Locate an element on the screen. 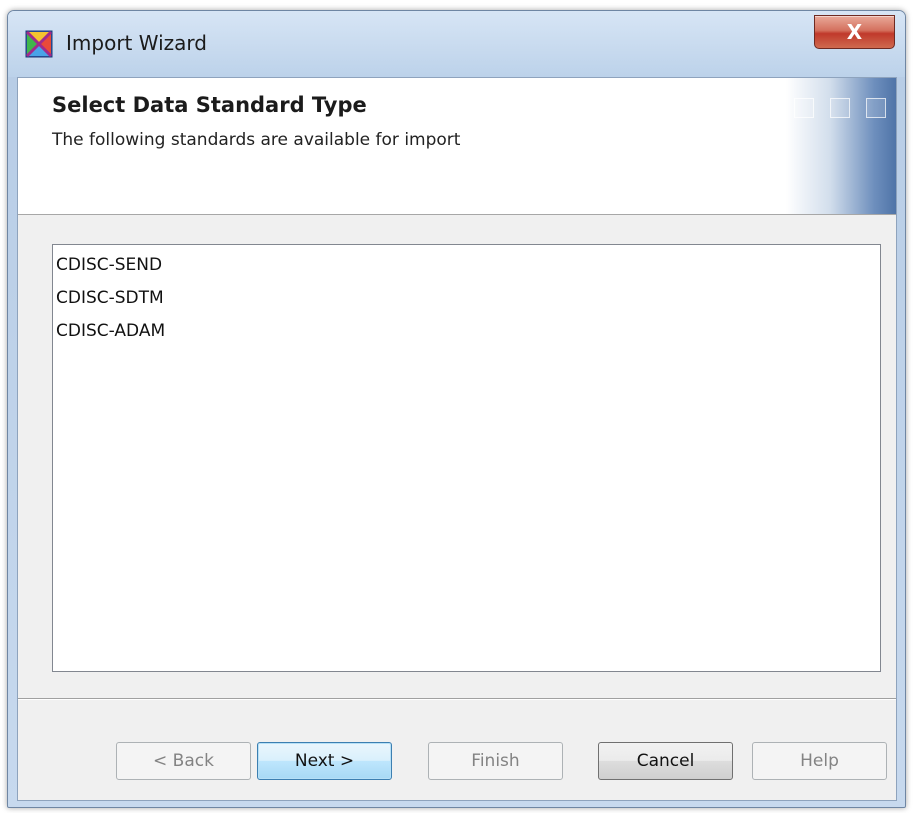 Image resolution: width=913 pixels, height=813 pixels. finish-button-label: Finish is located at coordinates (495, 761).